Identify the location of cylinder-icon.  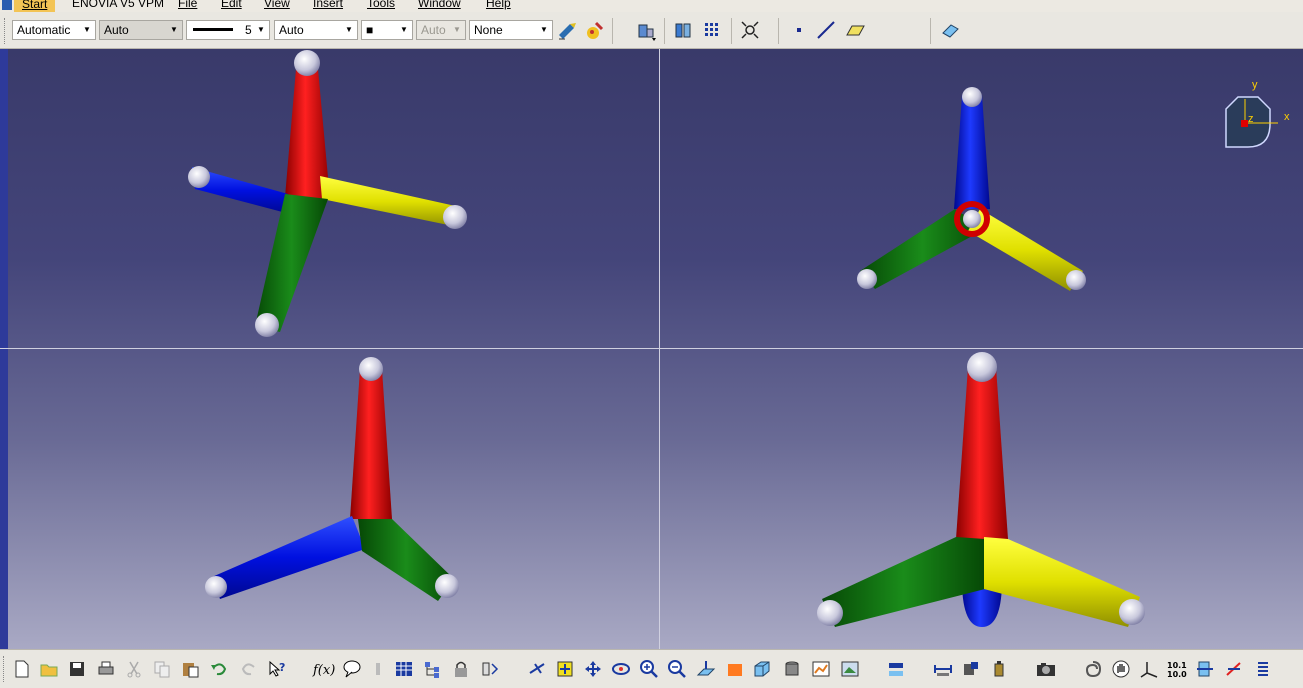
(792, 669).